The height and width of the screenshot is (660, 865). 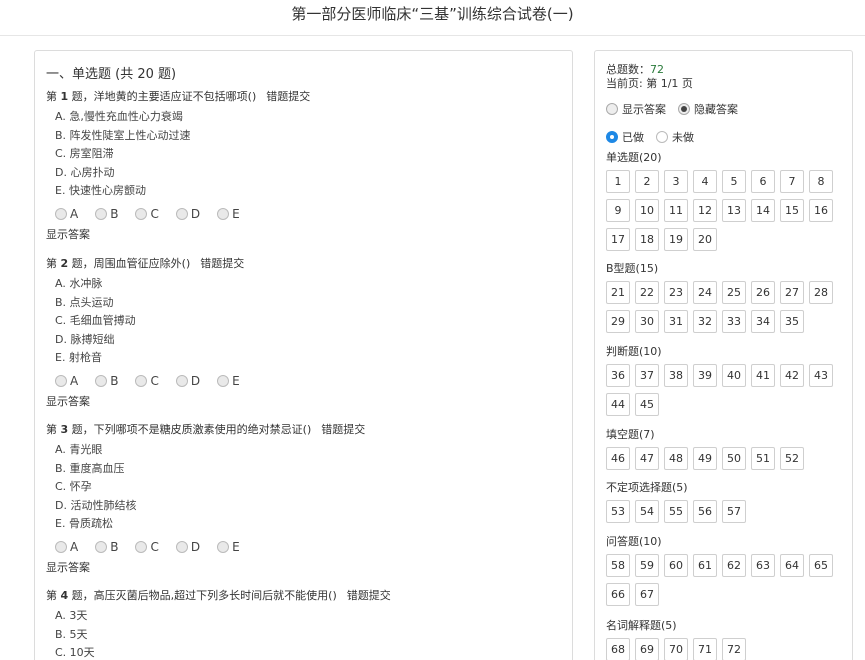 What do you see at coordinates (705, 375) in the screenshot?
I see `question-number-button: 39` at bounding box center [705, 375].